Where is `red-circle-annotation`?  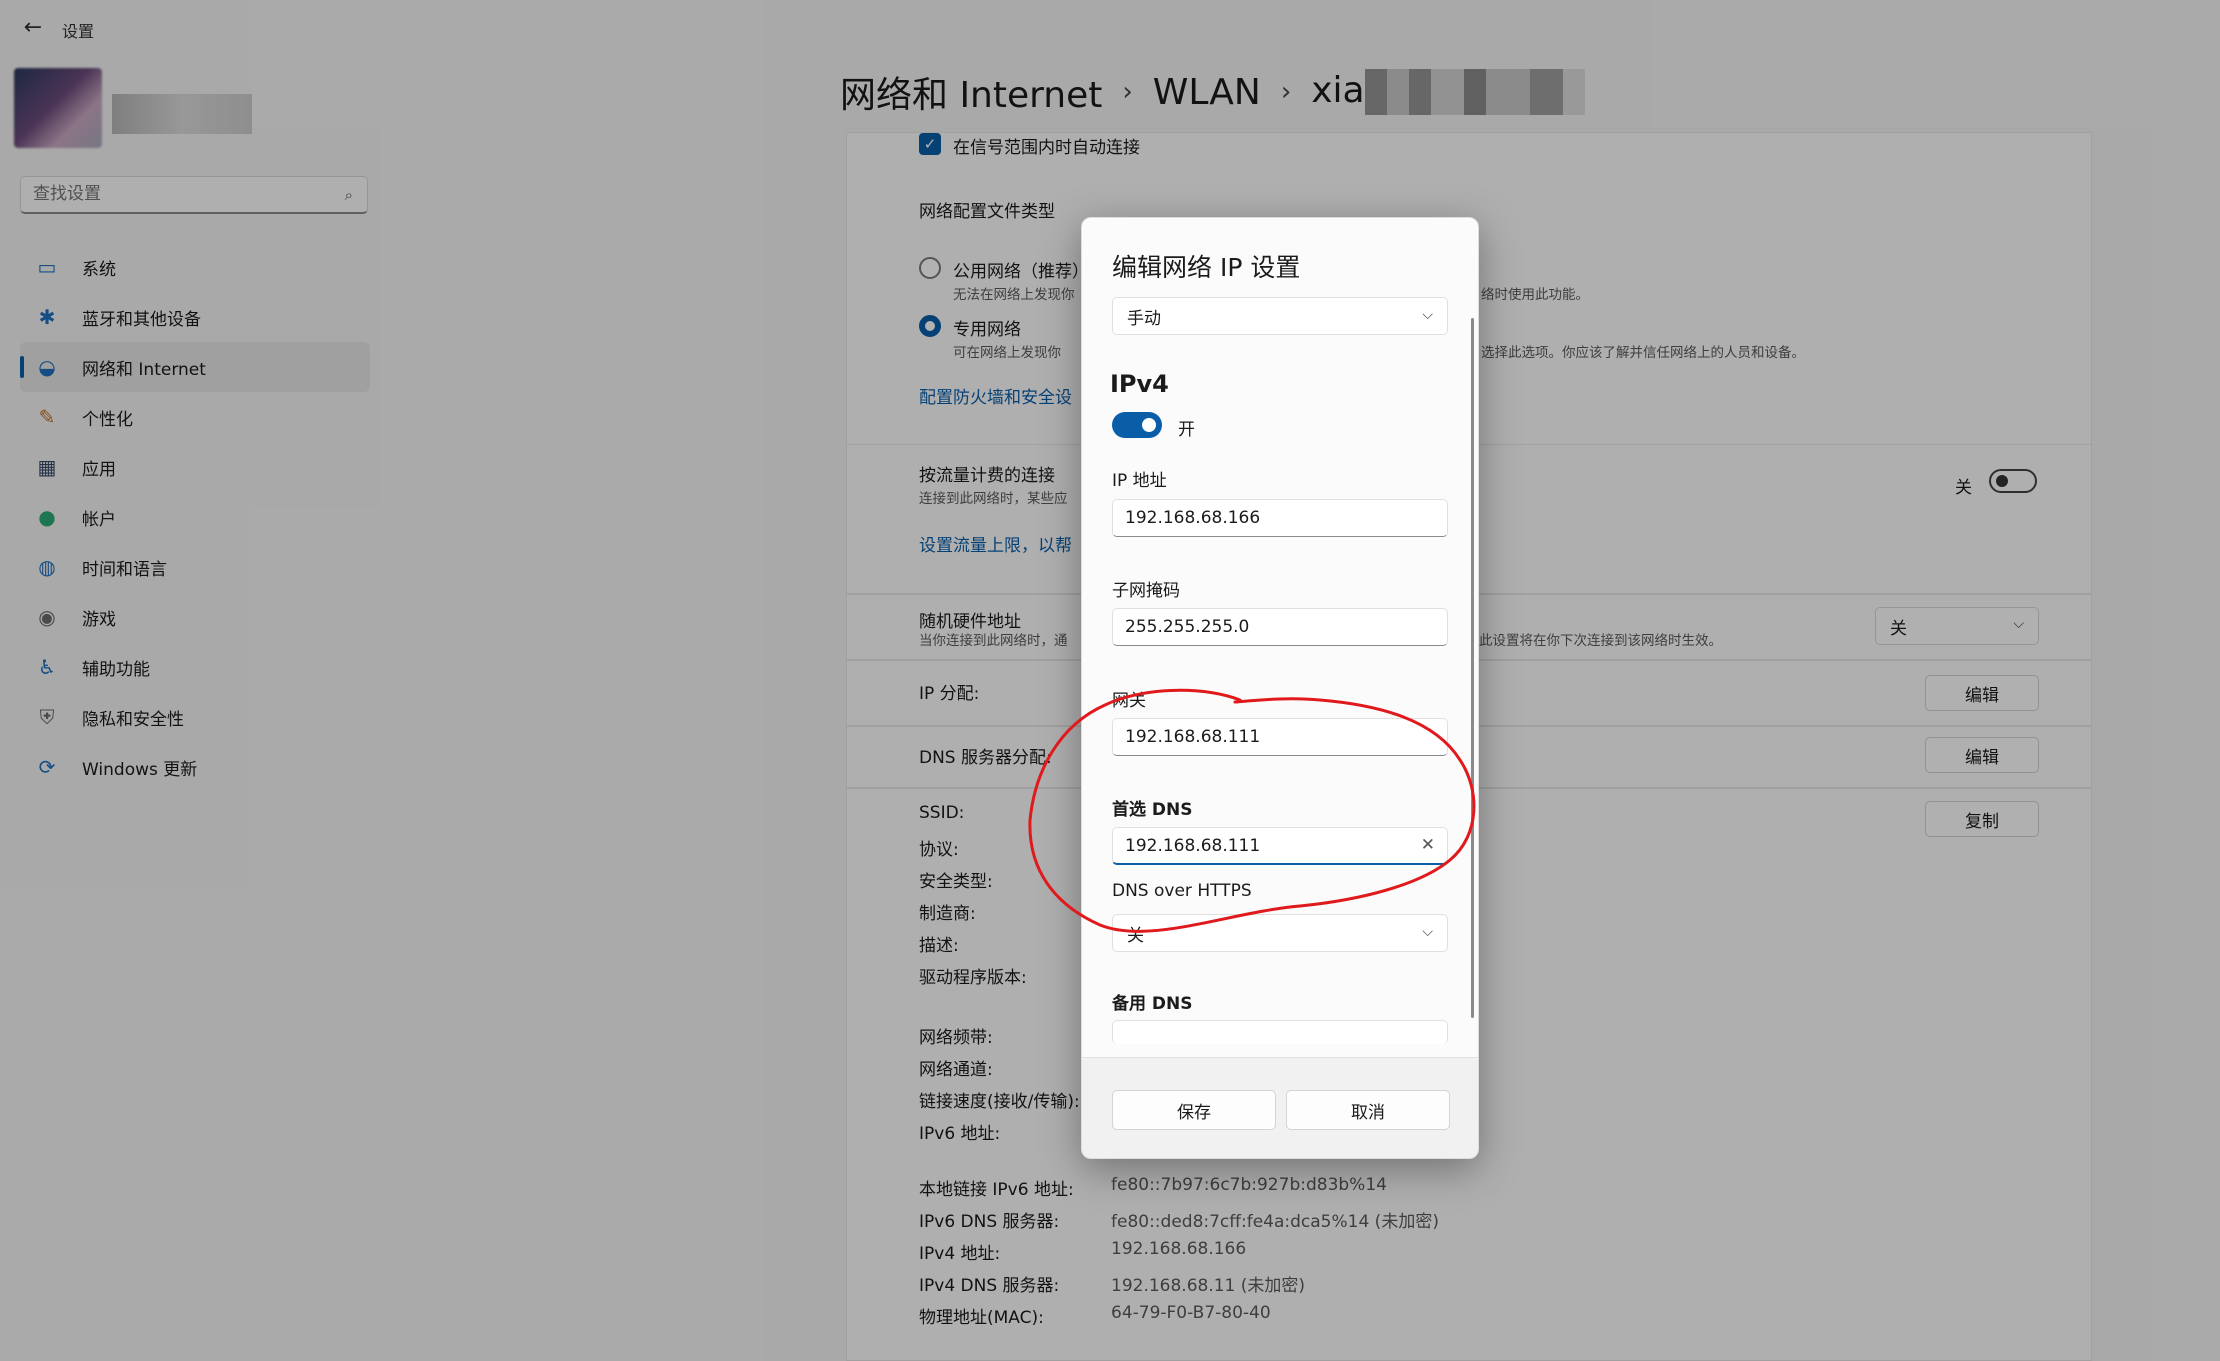 red-circle-annotation is located at coordinates (1252, 810).